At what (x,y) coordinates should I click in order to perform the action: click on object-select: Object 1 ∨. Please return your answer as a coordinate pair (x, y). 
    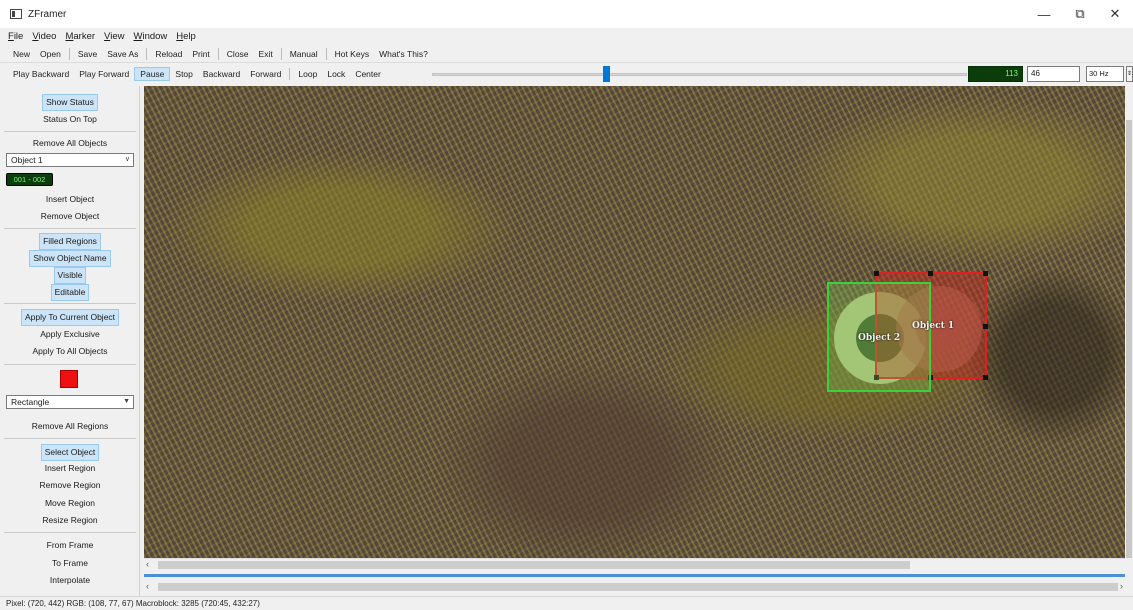
    Looking at the image, I should click on (70, 160).